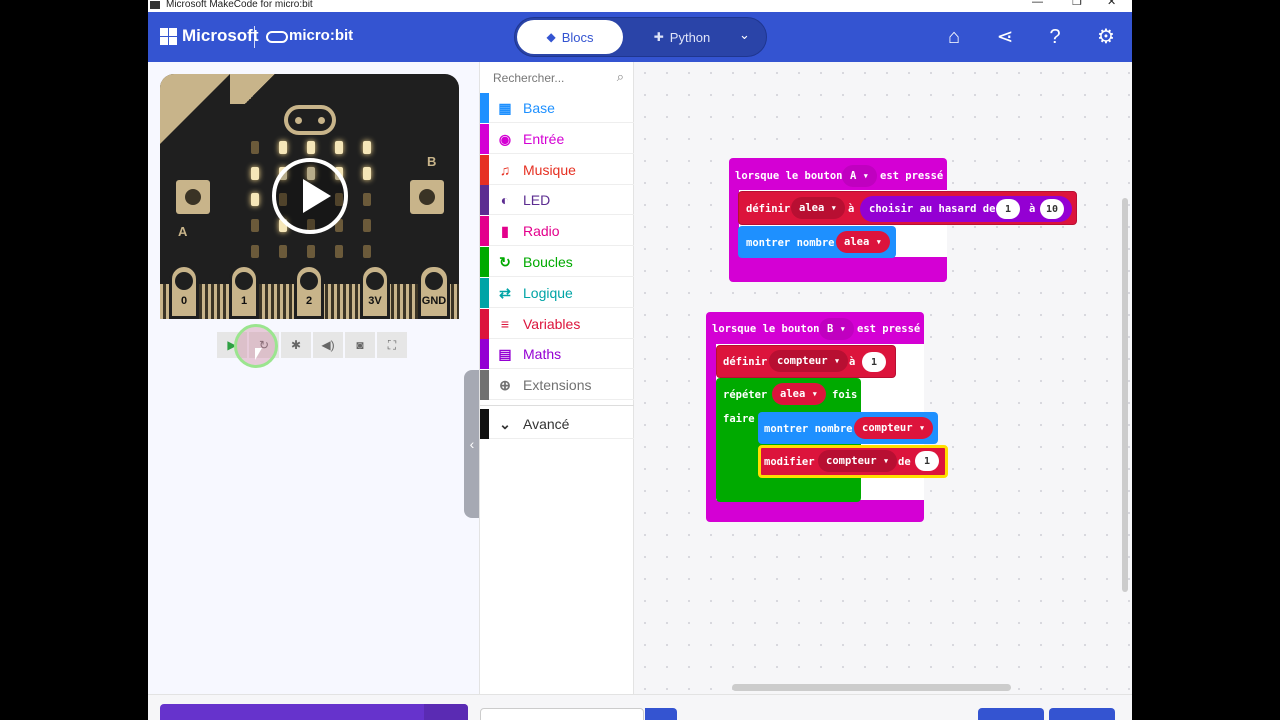 Image resolution: width=1280 pixels, height=720 pixels. Describe the element at coordinates (1011, 714) in the screenshot. I see `undo-redo-group` at that location.